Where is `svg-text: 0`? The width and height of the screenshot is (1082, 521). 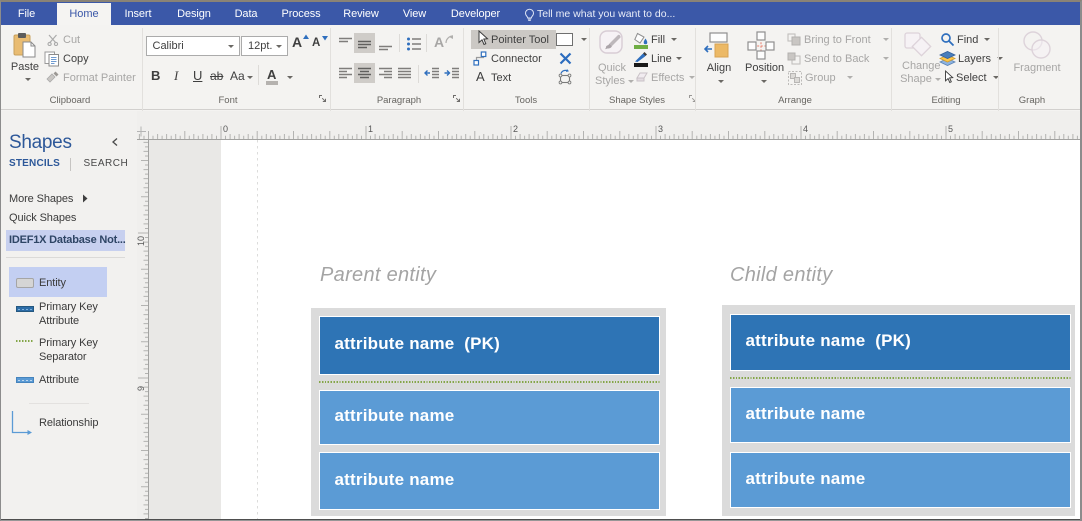
svg-text: 0 is located at coordinates (225, 129).